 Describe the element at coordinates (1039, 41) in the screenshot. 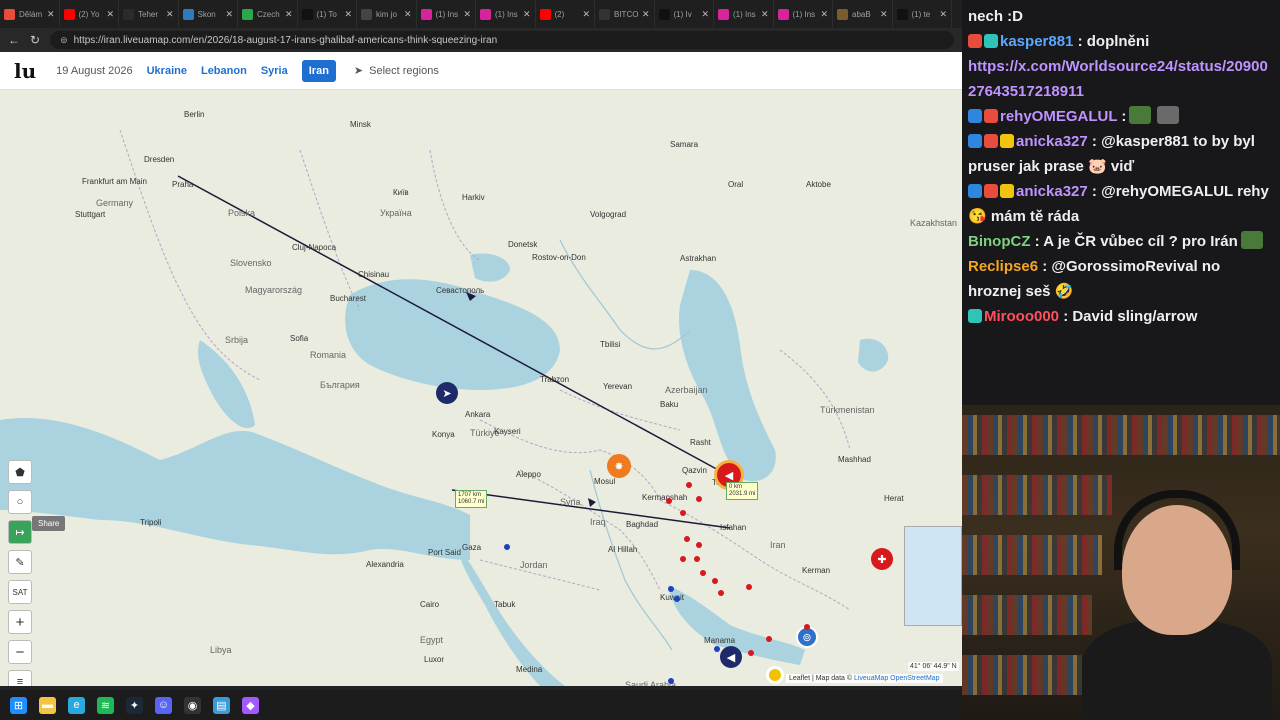

I see `chat-username: kasper881` at that location.